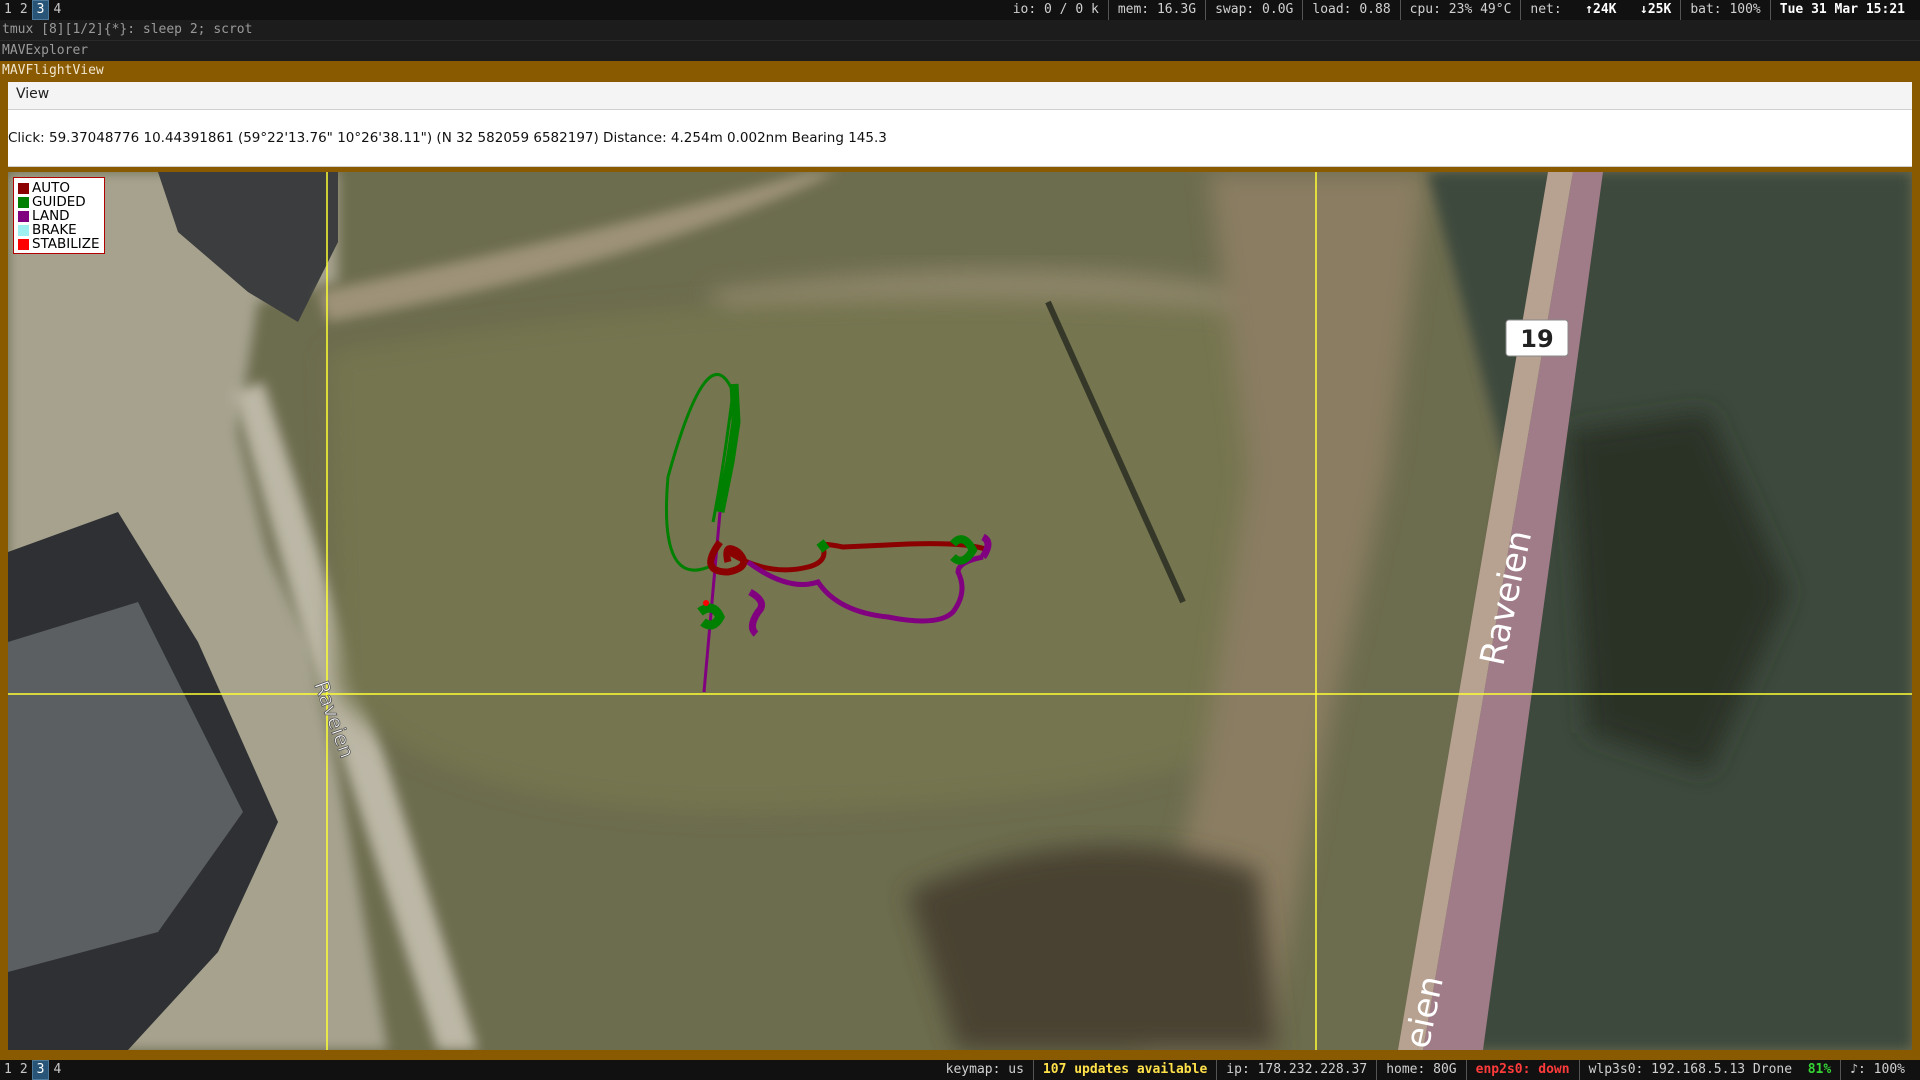 This screenshot has height=1080, width=1920. I want to click on track-stabilize-point, so click(706, 603).